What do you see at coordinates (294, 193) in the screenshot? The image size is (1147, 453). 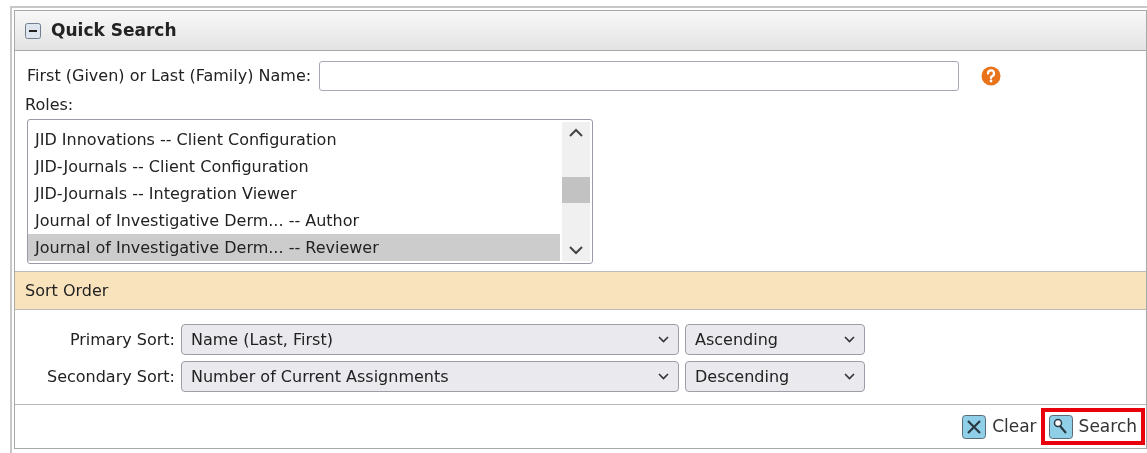 I see `role-option: JID-Journals -- Integration Viewer` at bounding box center [294, 193].